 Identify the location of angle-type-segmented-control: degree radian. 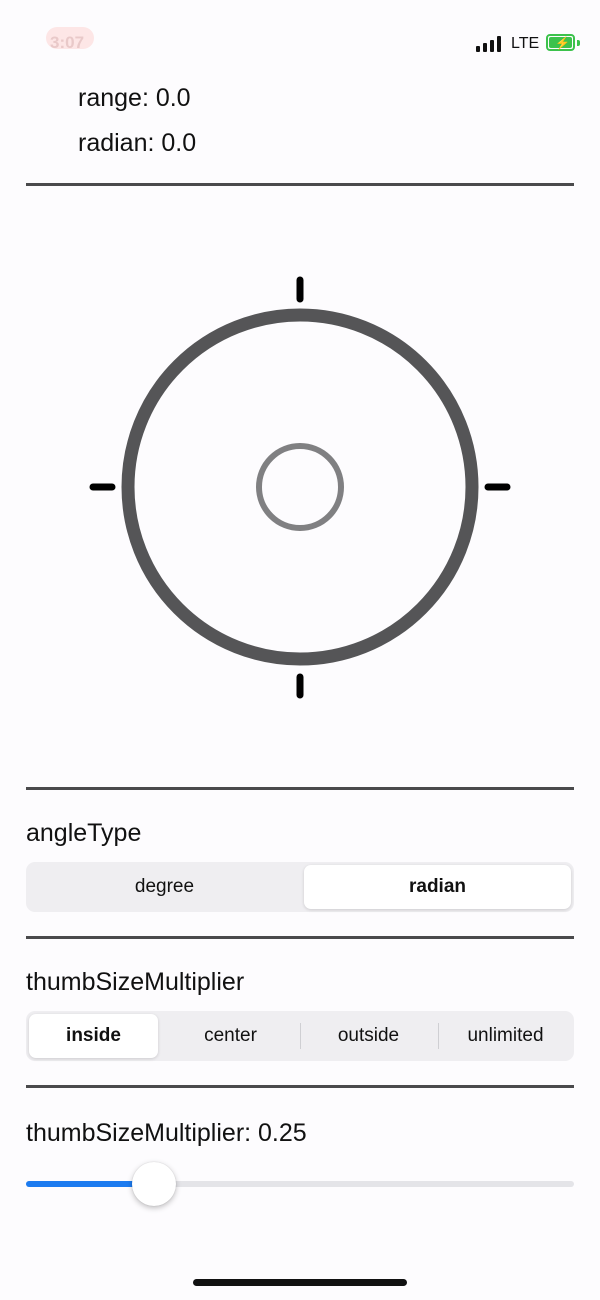
(300, 887).